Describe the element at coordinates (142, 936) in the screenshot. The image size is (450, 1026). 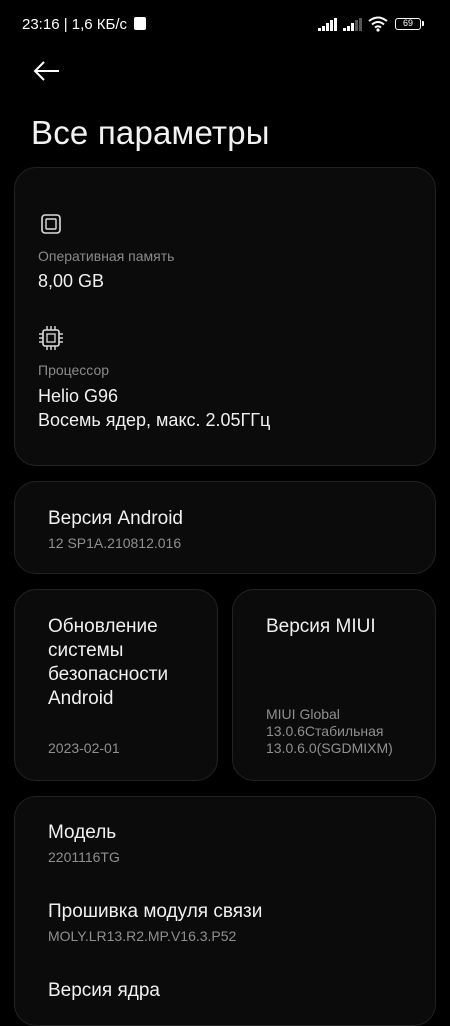
I see `baseband-value: MOLY.LR13.R2.MP.V16.3.P52` at that location.